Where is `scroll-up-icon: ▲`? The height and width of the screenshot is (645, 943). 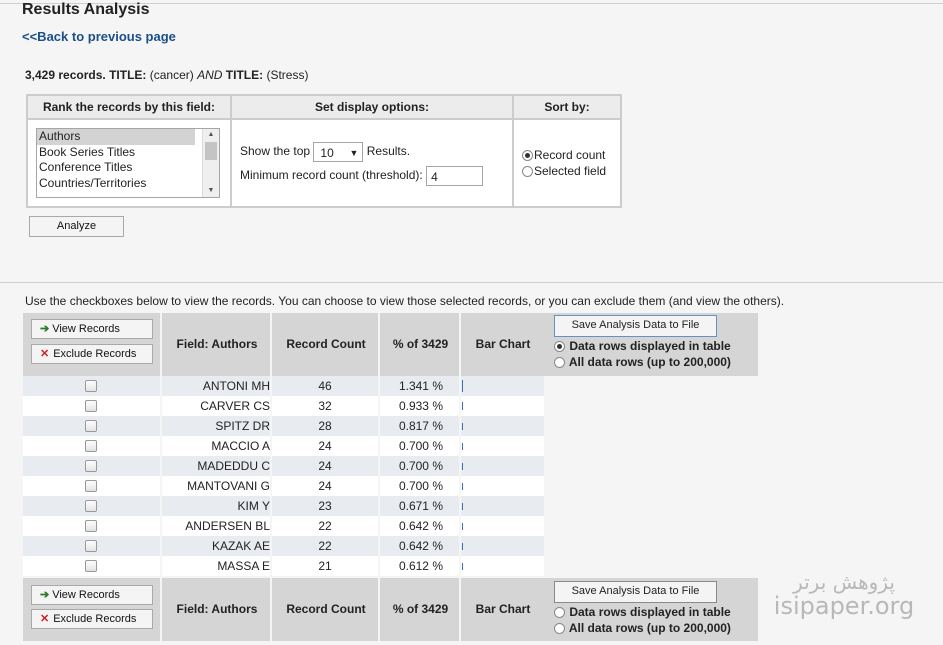 scroll-up-icon: ▲ is located at coordinates (211, 135).